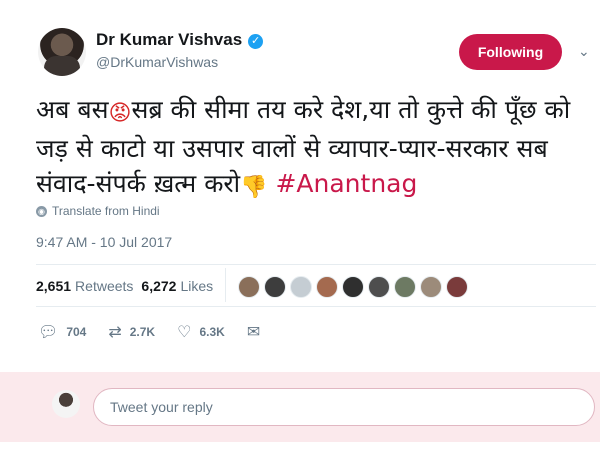  Describe the element at coordinates (316, 306) in the screenshot. I see `divider-bottom` at that location.